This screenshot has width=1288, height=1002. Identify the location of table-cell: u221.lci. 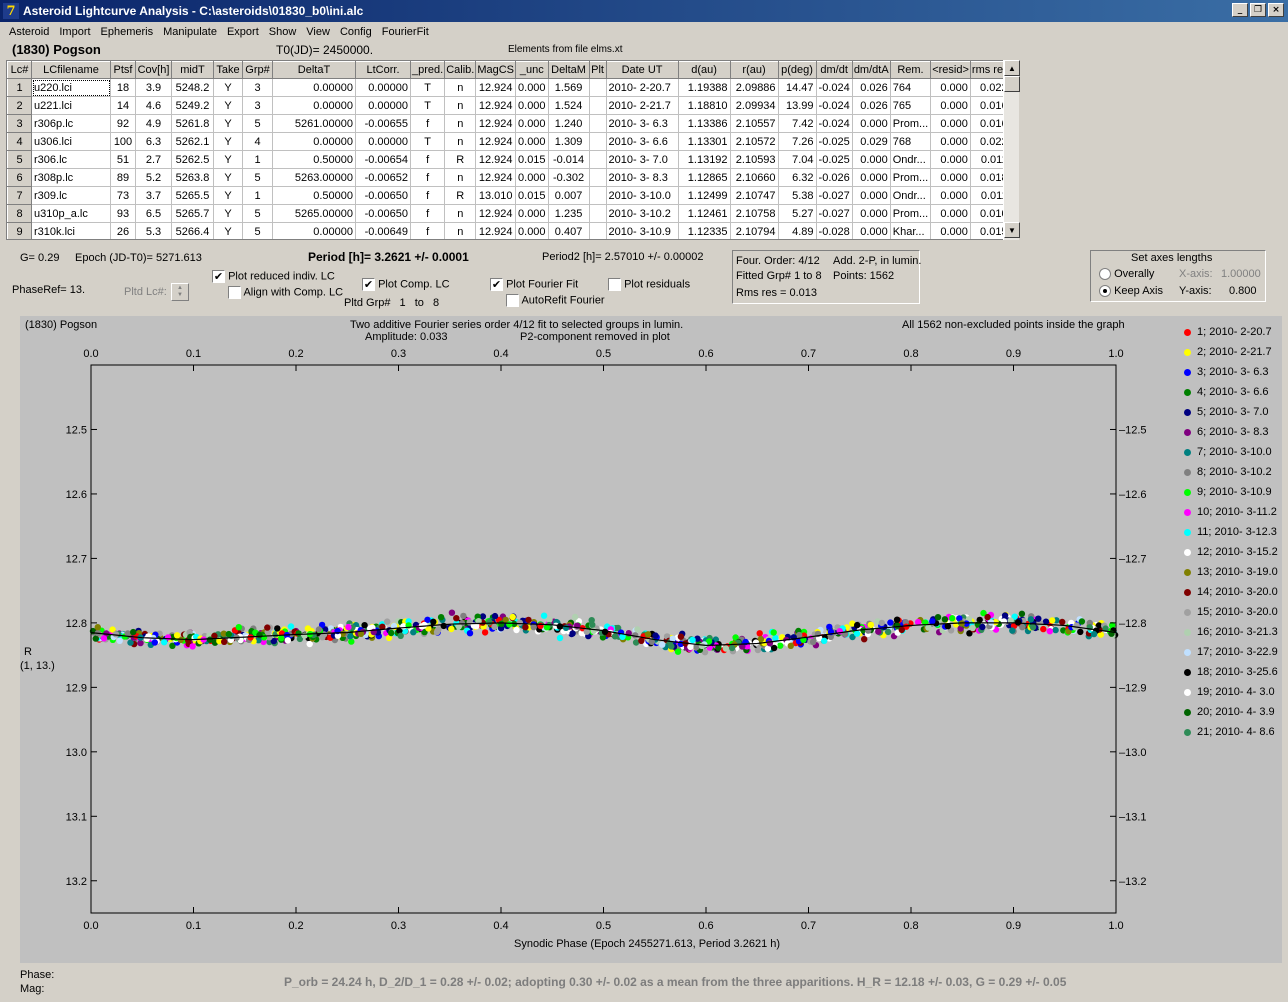
(71, 105).